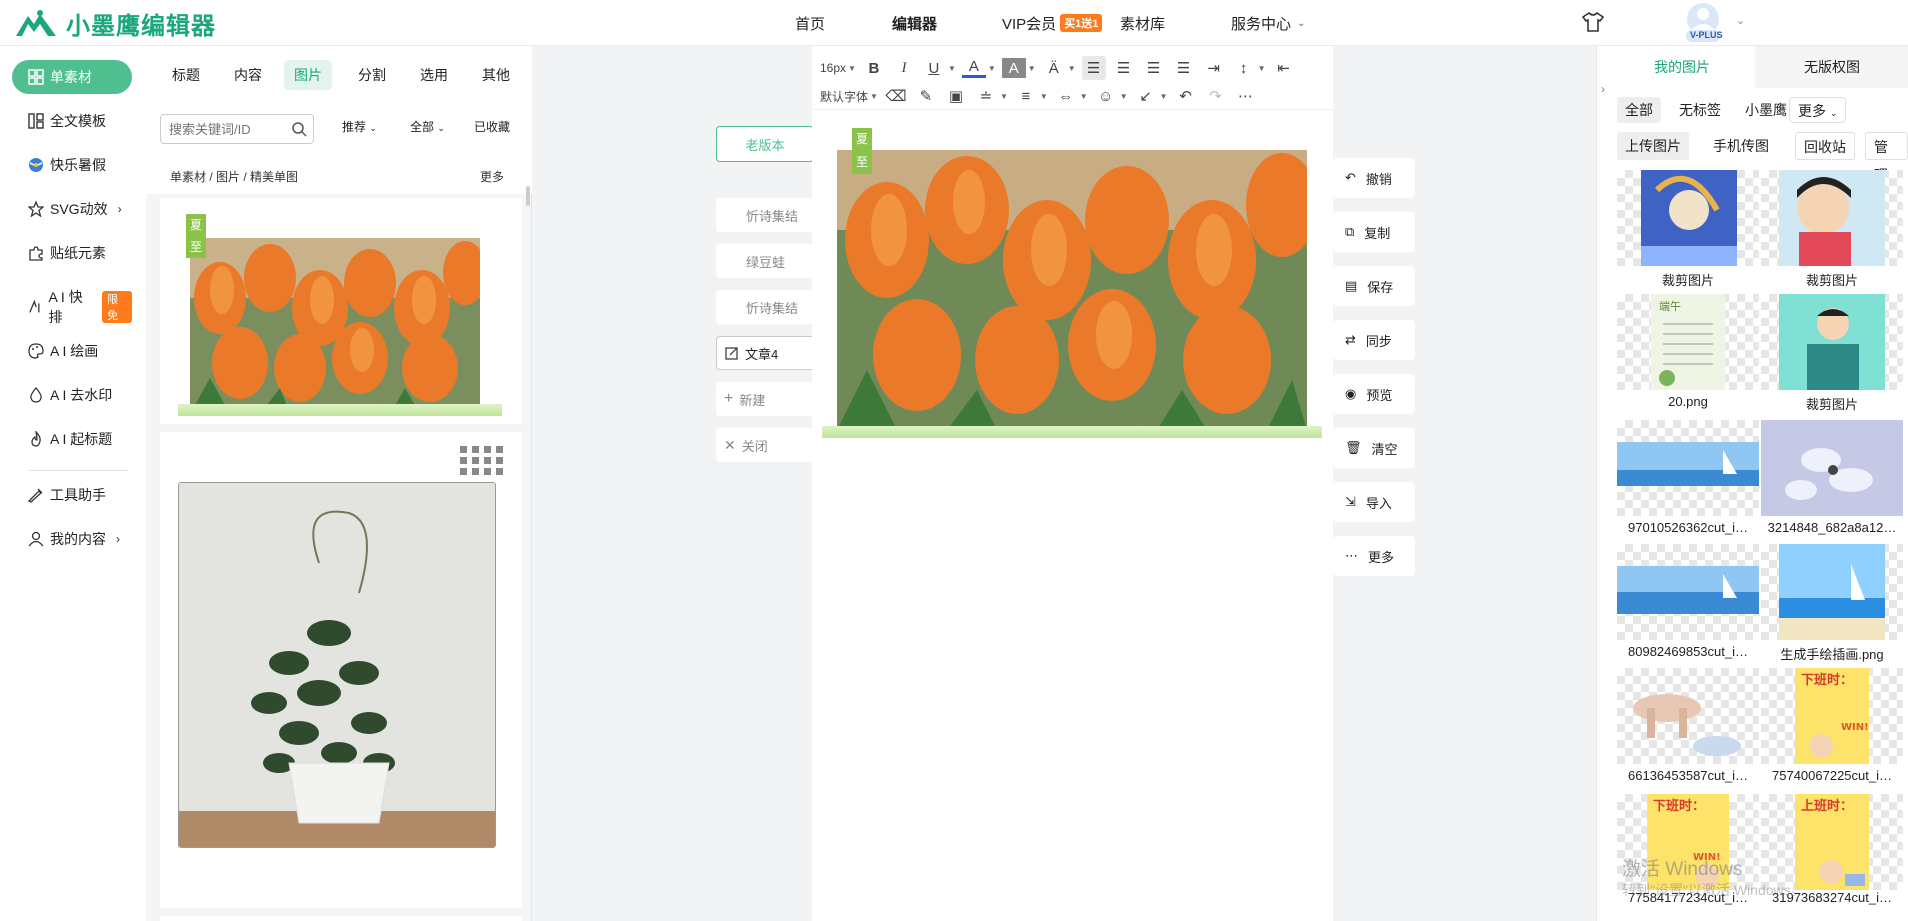 This screenshot has height=921, width=1908. What do you see at coordinates (341, 311) in the screenshot?
I see `material-card-tulips: 夏至` at bounding box center [341, 311].